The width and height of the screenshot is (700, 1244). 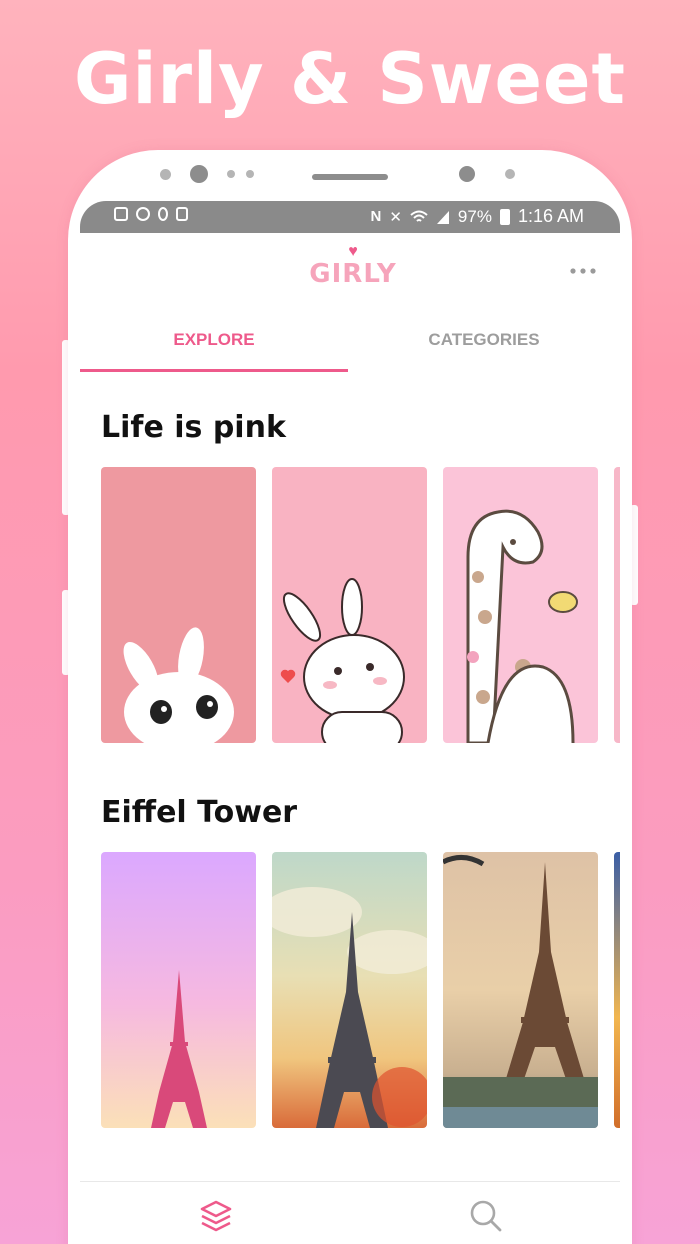 I want to click on tab-categories: CATEGORIES, so click(x=484, y=348).